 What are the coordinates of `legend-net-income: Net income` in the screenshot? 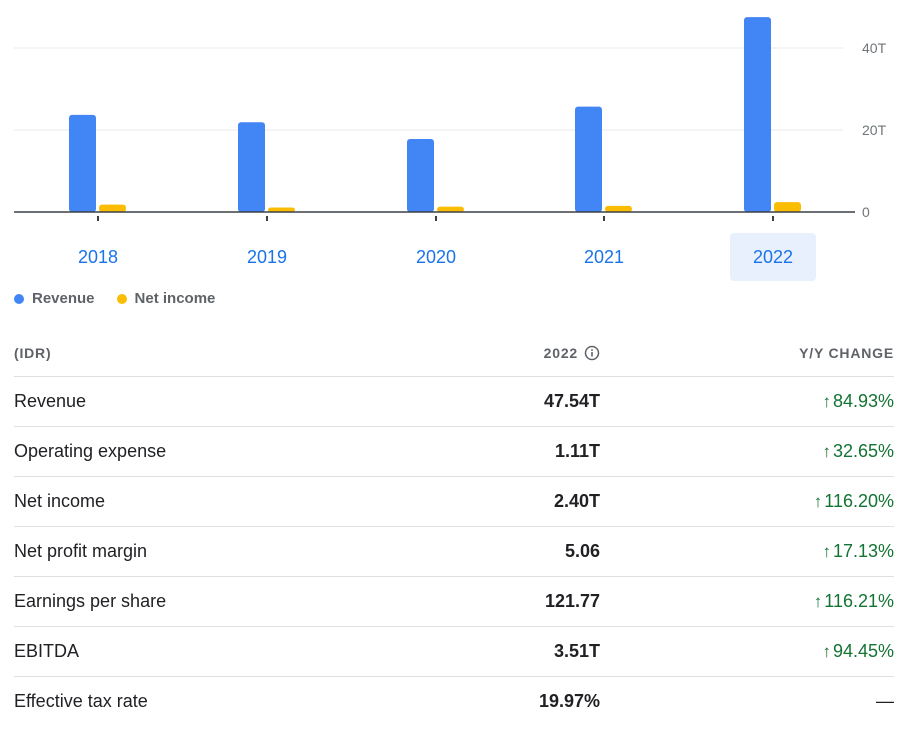 It's located at (166, 298).